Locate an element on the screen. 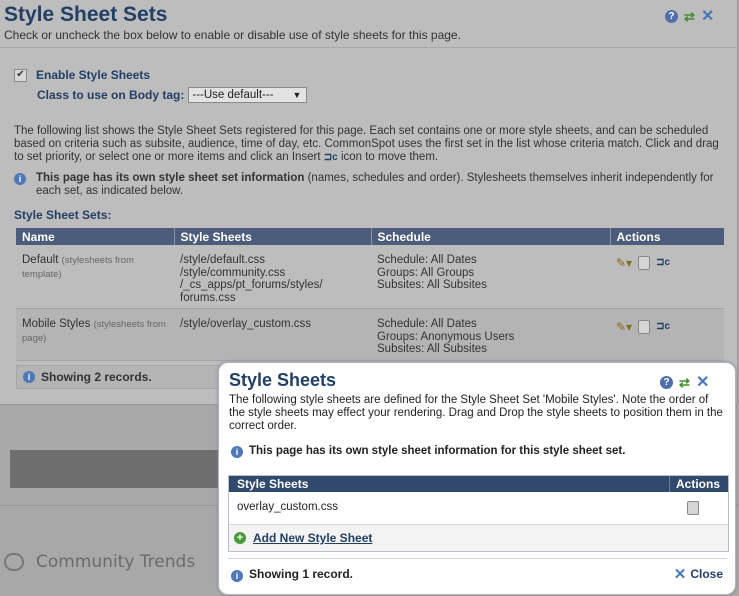 Image resolution: width=739 pixels, height=596 pixels. enable-style-sheets-row: ✔ Enable Style Sheets is located at coordinates (82, 75).